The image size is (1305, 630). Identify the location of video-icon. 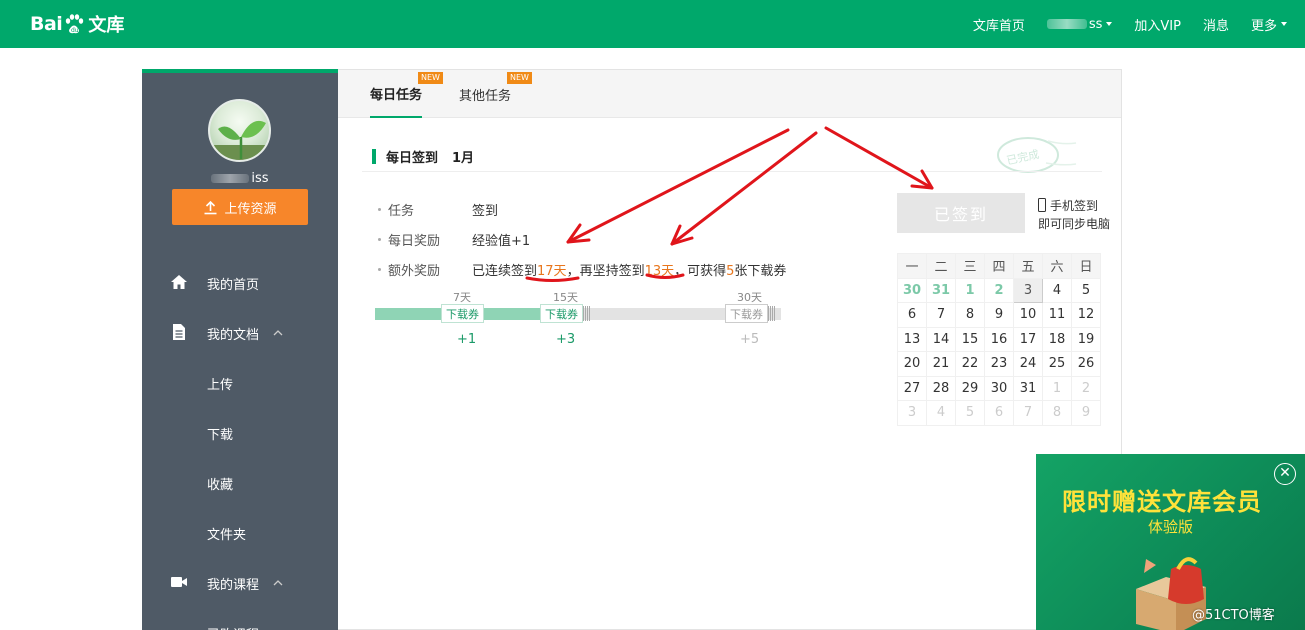
(179, 582).